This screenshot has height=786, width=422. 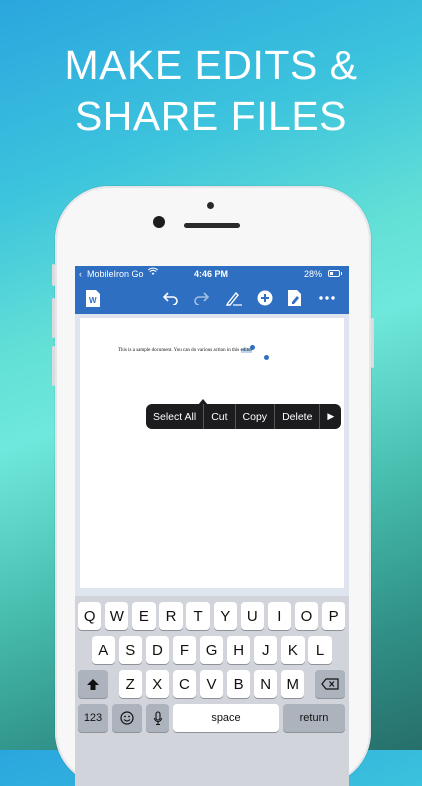 What do you see at coordinates (266, 357) in the screenshot?
I see `selection-end-handle` at bounding box center [266, 357].